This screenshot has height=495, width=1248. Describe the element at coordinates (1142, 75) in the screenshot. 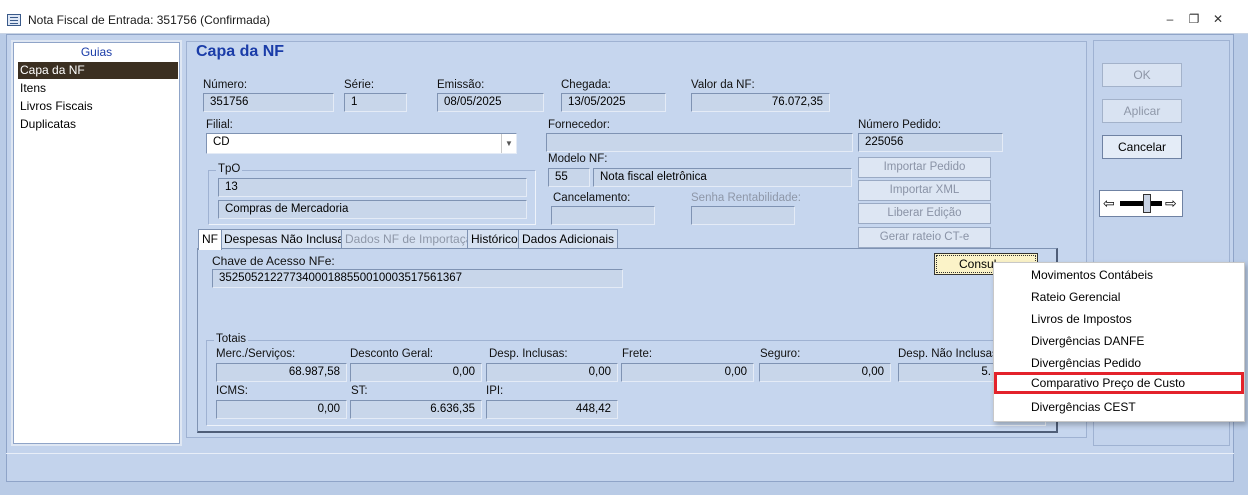

I see `ok-button: OK` at that location.